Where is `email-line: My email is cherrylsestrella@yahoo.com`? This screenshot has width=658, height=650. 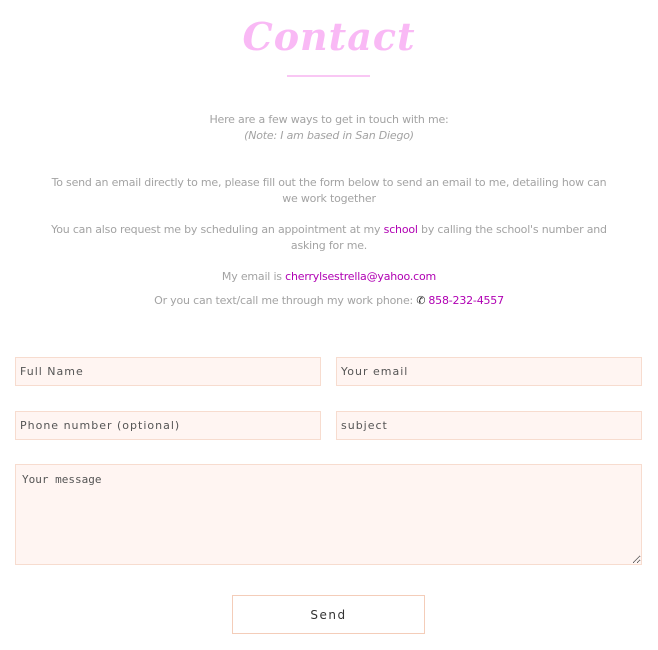 email-line: My email is cherrylsestrella@yahoo.com is located at coordinates (329, 276).